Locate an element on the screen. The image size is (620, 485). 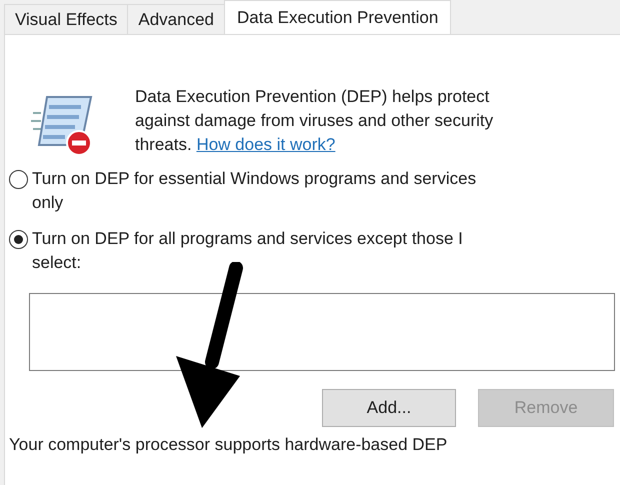
radio-label: Turn on DEP for essential Windows programs and services only is located at coordinates (255, 191).